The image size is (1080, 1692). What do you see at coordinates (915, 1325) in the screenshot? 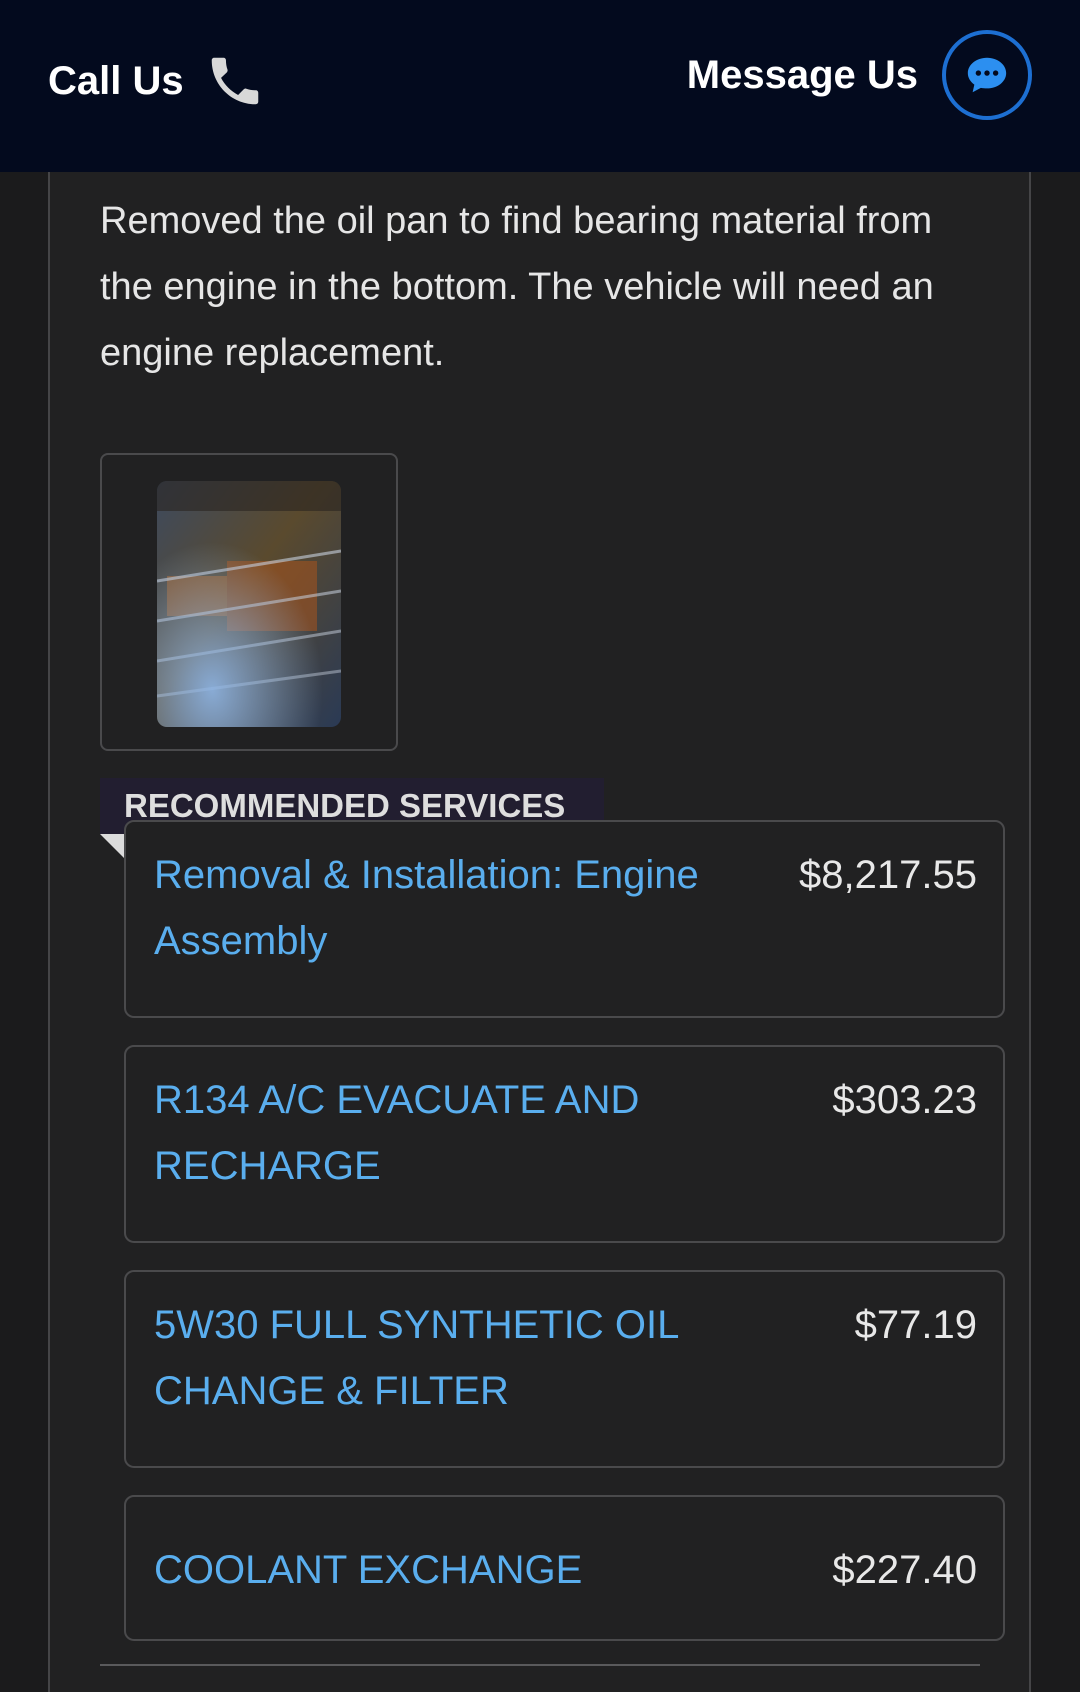
I see `service-price: $77.19` at bounding box center [915, 1325].